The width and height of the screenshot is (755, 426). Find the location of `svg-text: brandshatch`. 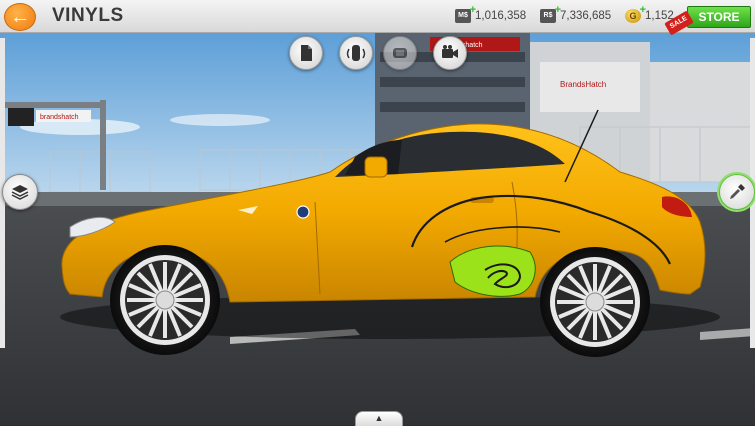

svg-text: brandshatch is located at coordinates (59, 117).